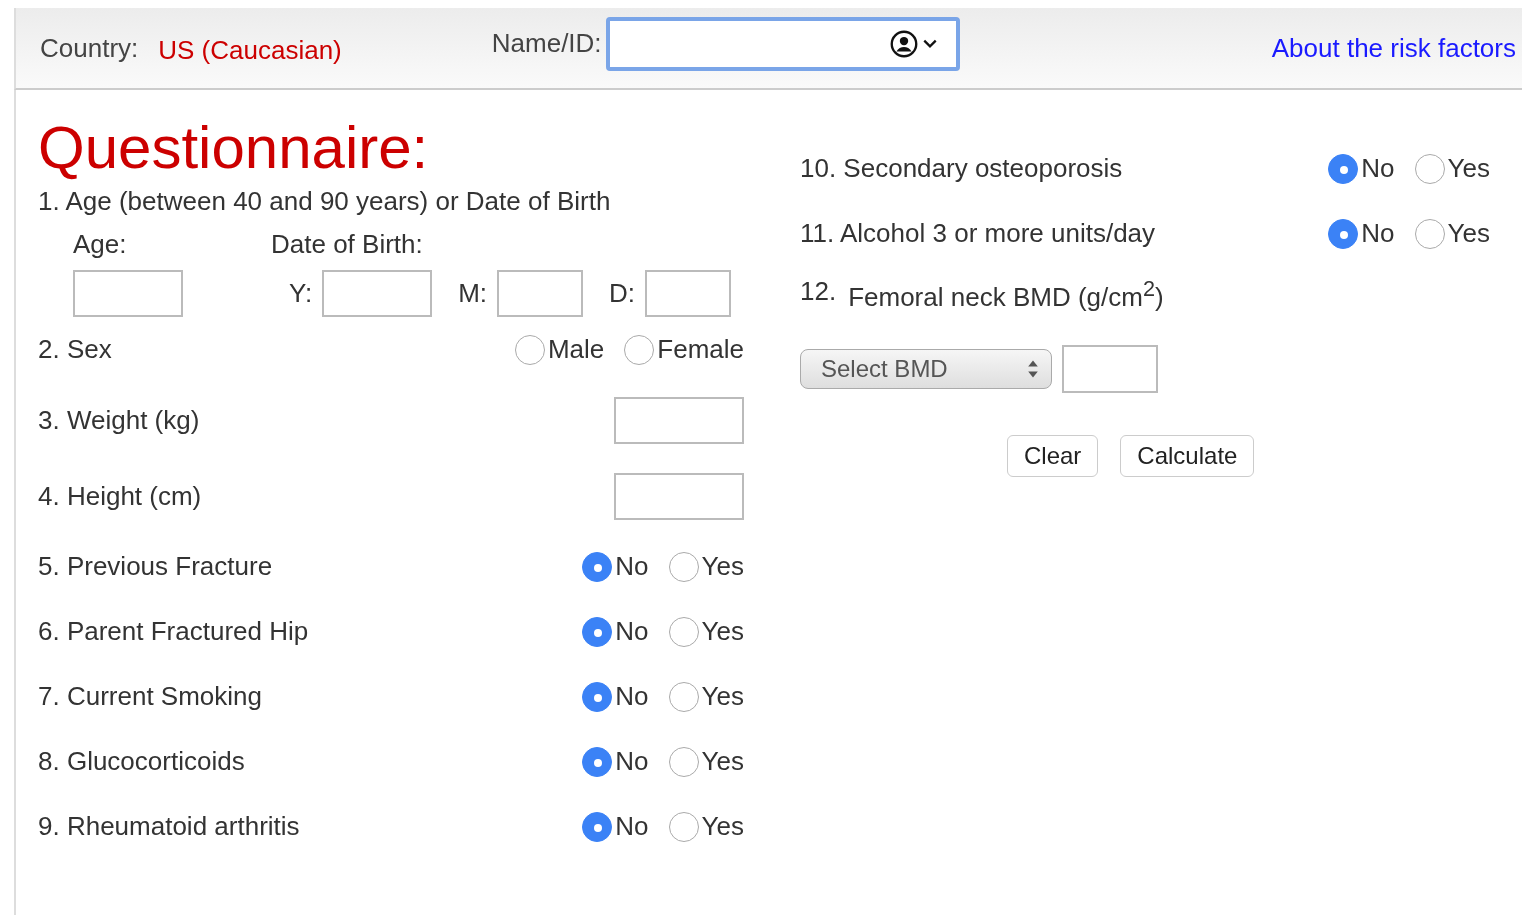 This screenshot has height=915, width=1522. I want to click on question-label: 11. Alcohol 3 or more units/day, so click(978, 233).